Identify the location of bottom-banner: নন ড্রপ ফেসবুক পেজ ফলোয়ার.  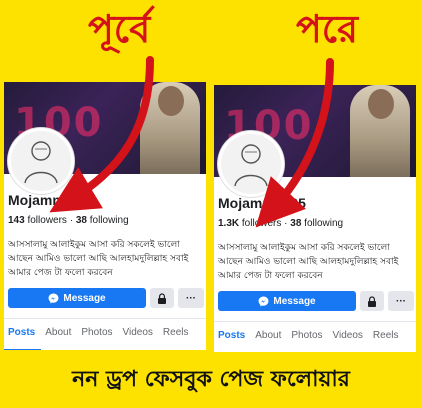
(211, 380).